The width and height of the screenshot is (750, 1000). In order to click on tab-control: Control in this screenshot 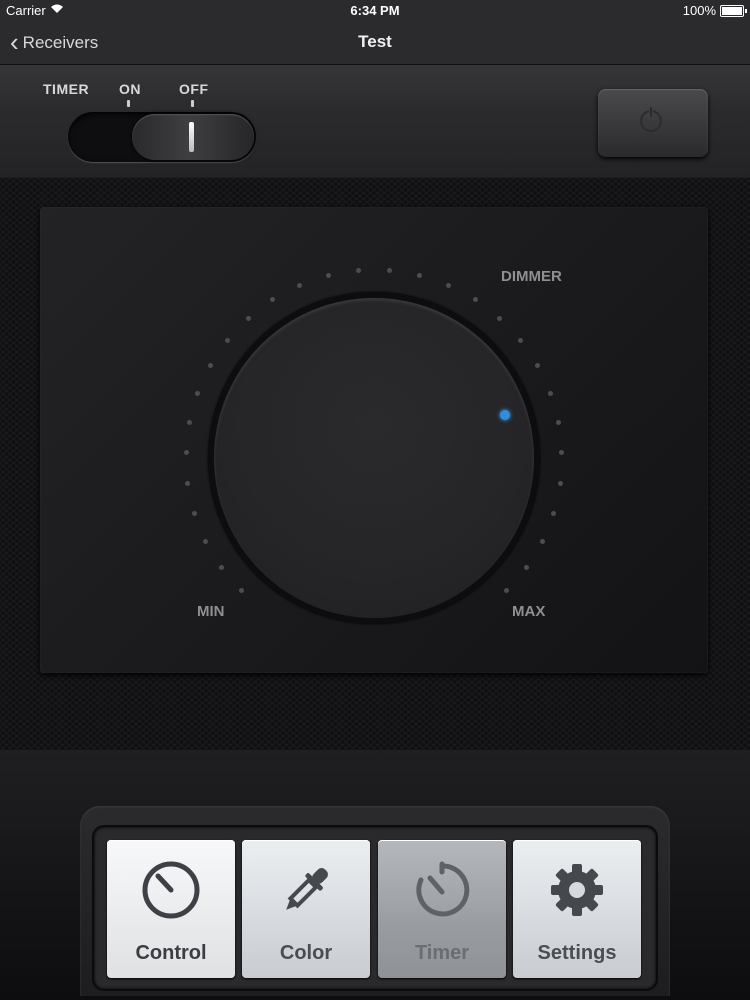, I will do `click(171, 909)`.